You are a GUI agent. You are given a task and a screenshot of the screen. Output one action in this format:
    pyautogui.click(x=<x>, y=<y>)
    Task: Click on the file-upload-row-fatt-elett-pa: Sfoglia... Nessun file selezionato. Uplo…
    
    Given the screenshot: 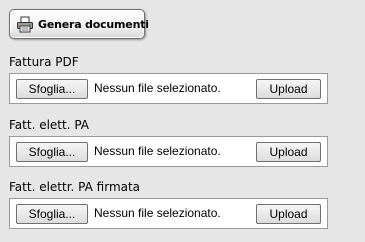 What is the action you would take?
    pyautogui.click(x=168, y=151)
    